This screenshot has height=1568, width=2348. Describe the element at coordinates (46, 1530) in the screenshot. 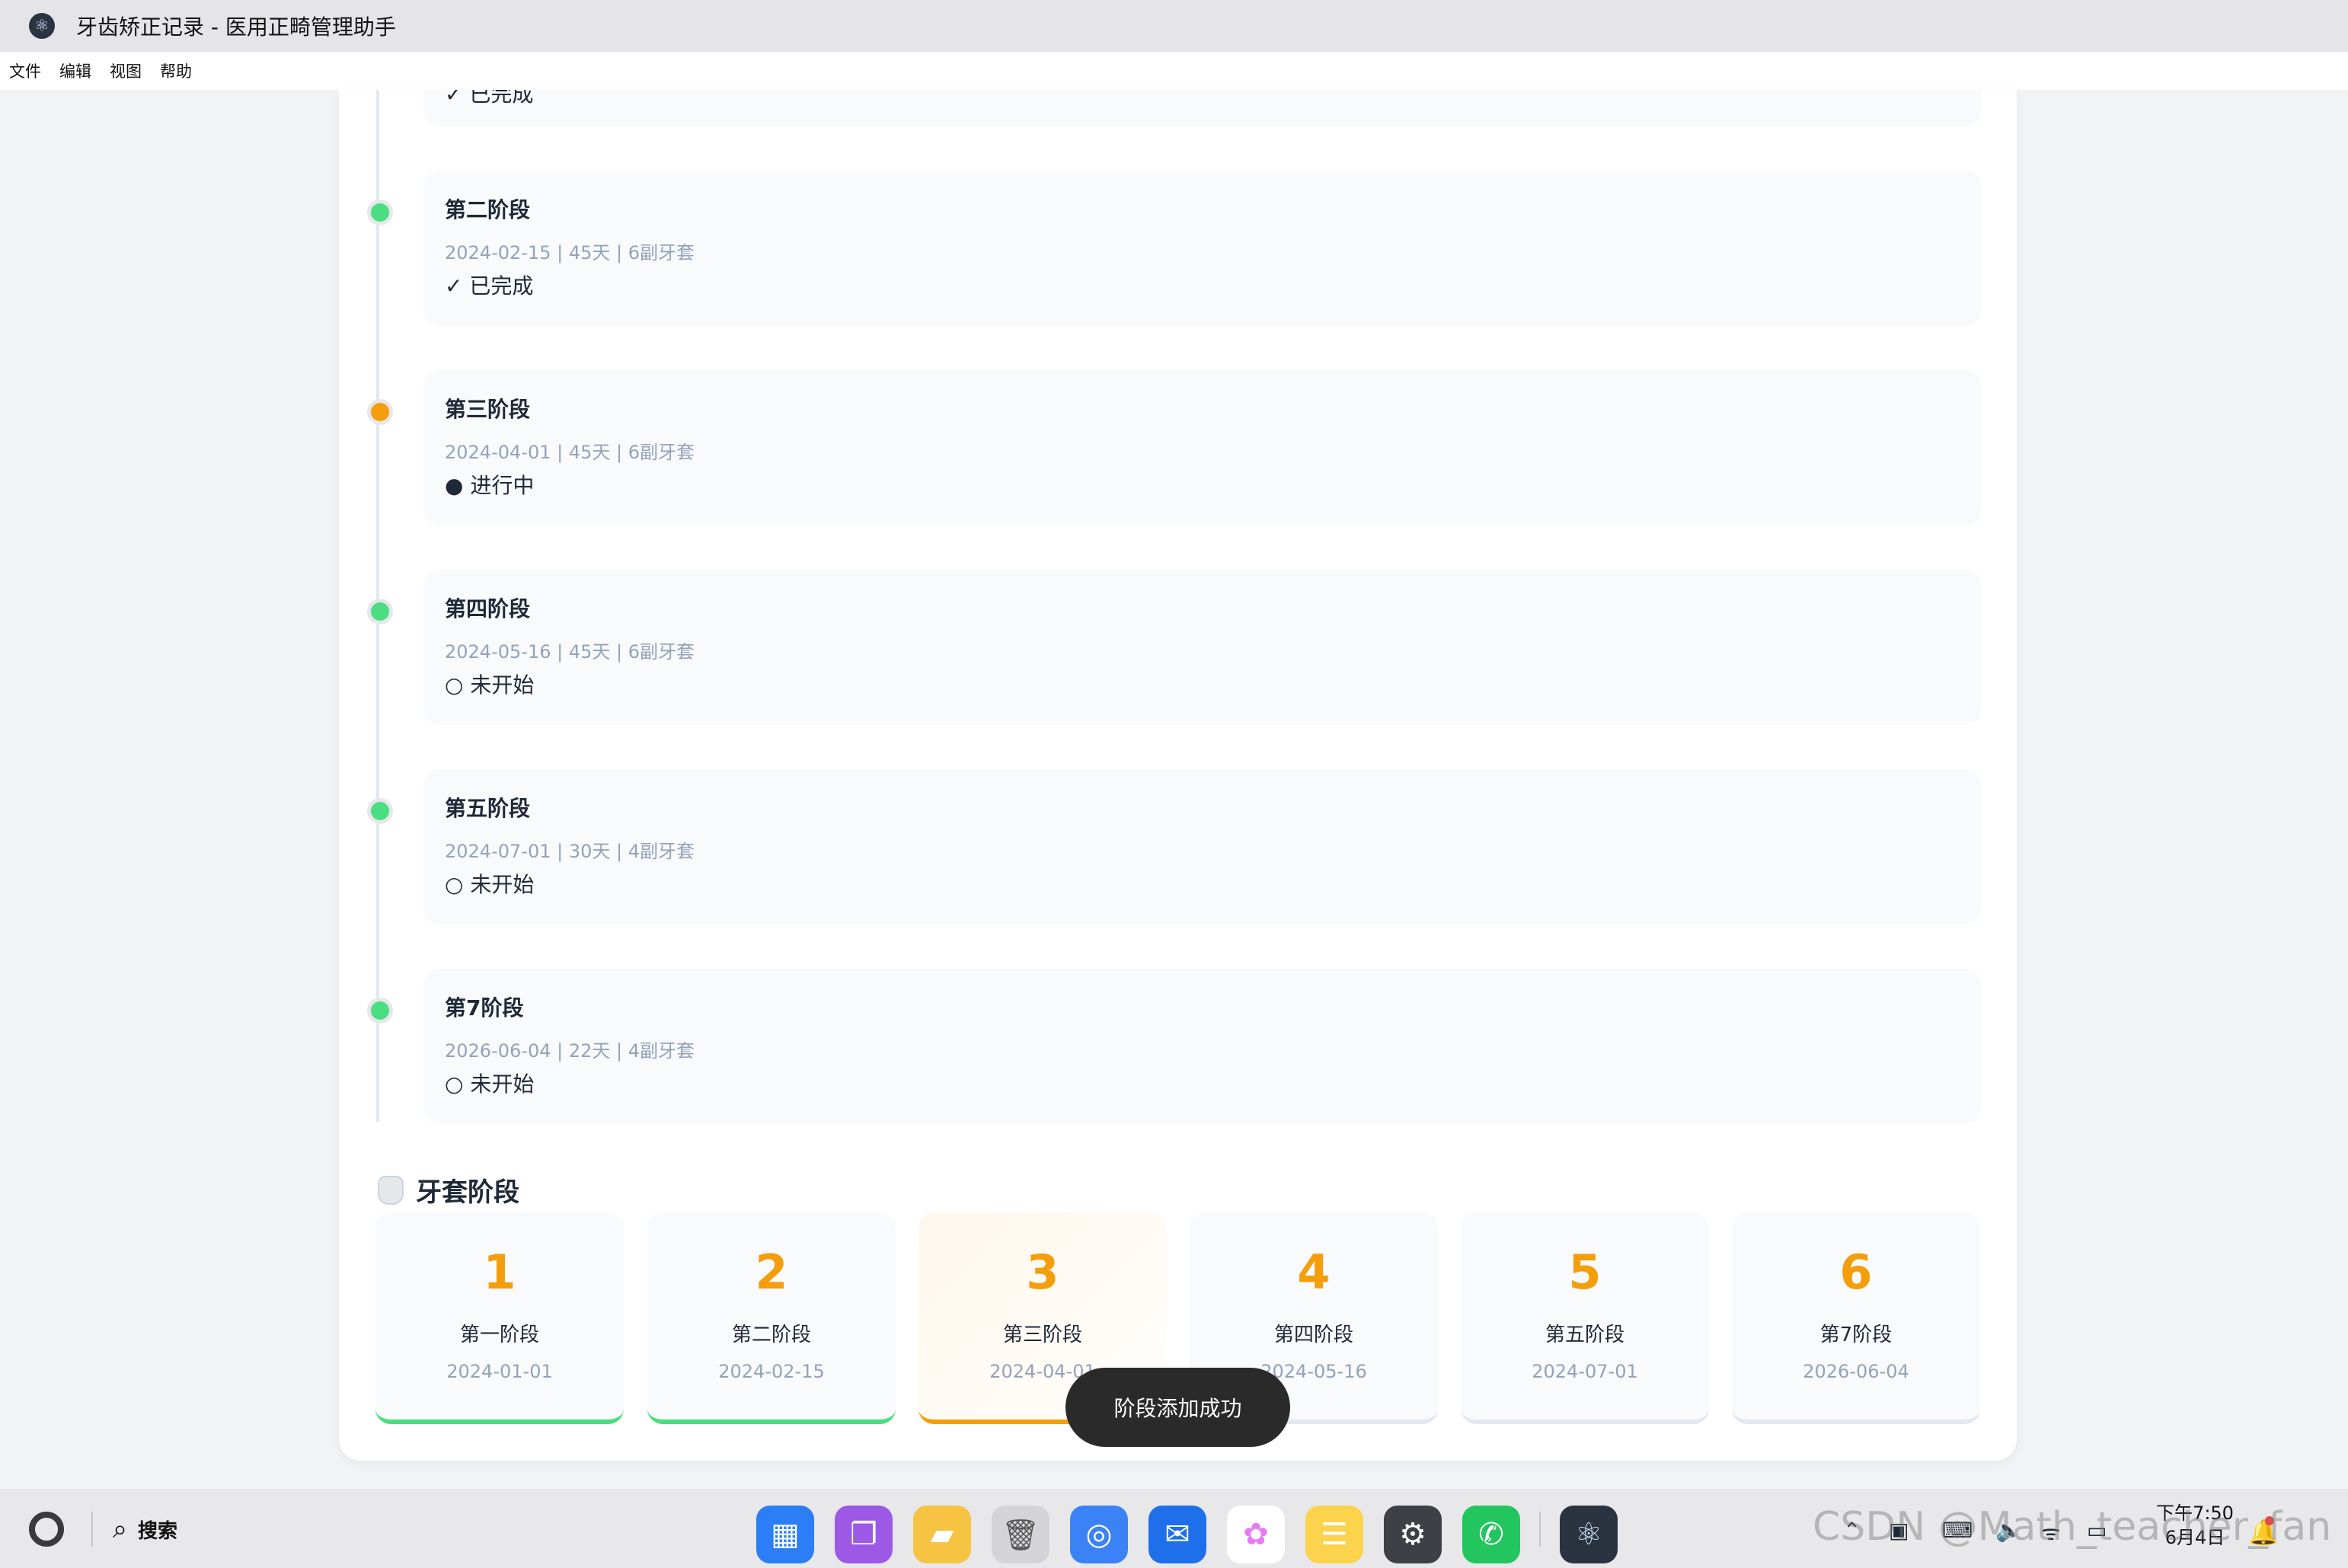

I see `start-button` at that location.